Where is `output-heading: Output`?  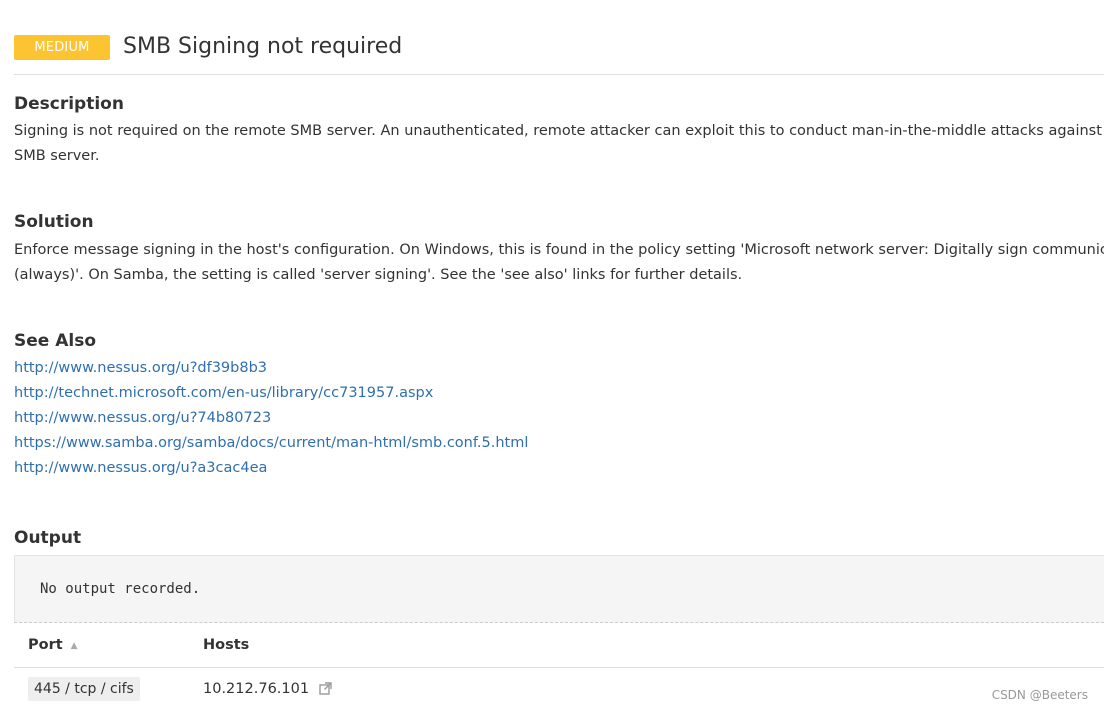 output-heading: Output is located at coordinates (48, 538).